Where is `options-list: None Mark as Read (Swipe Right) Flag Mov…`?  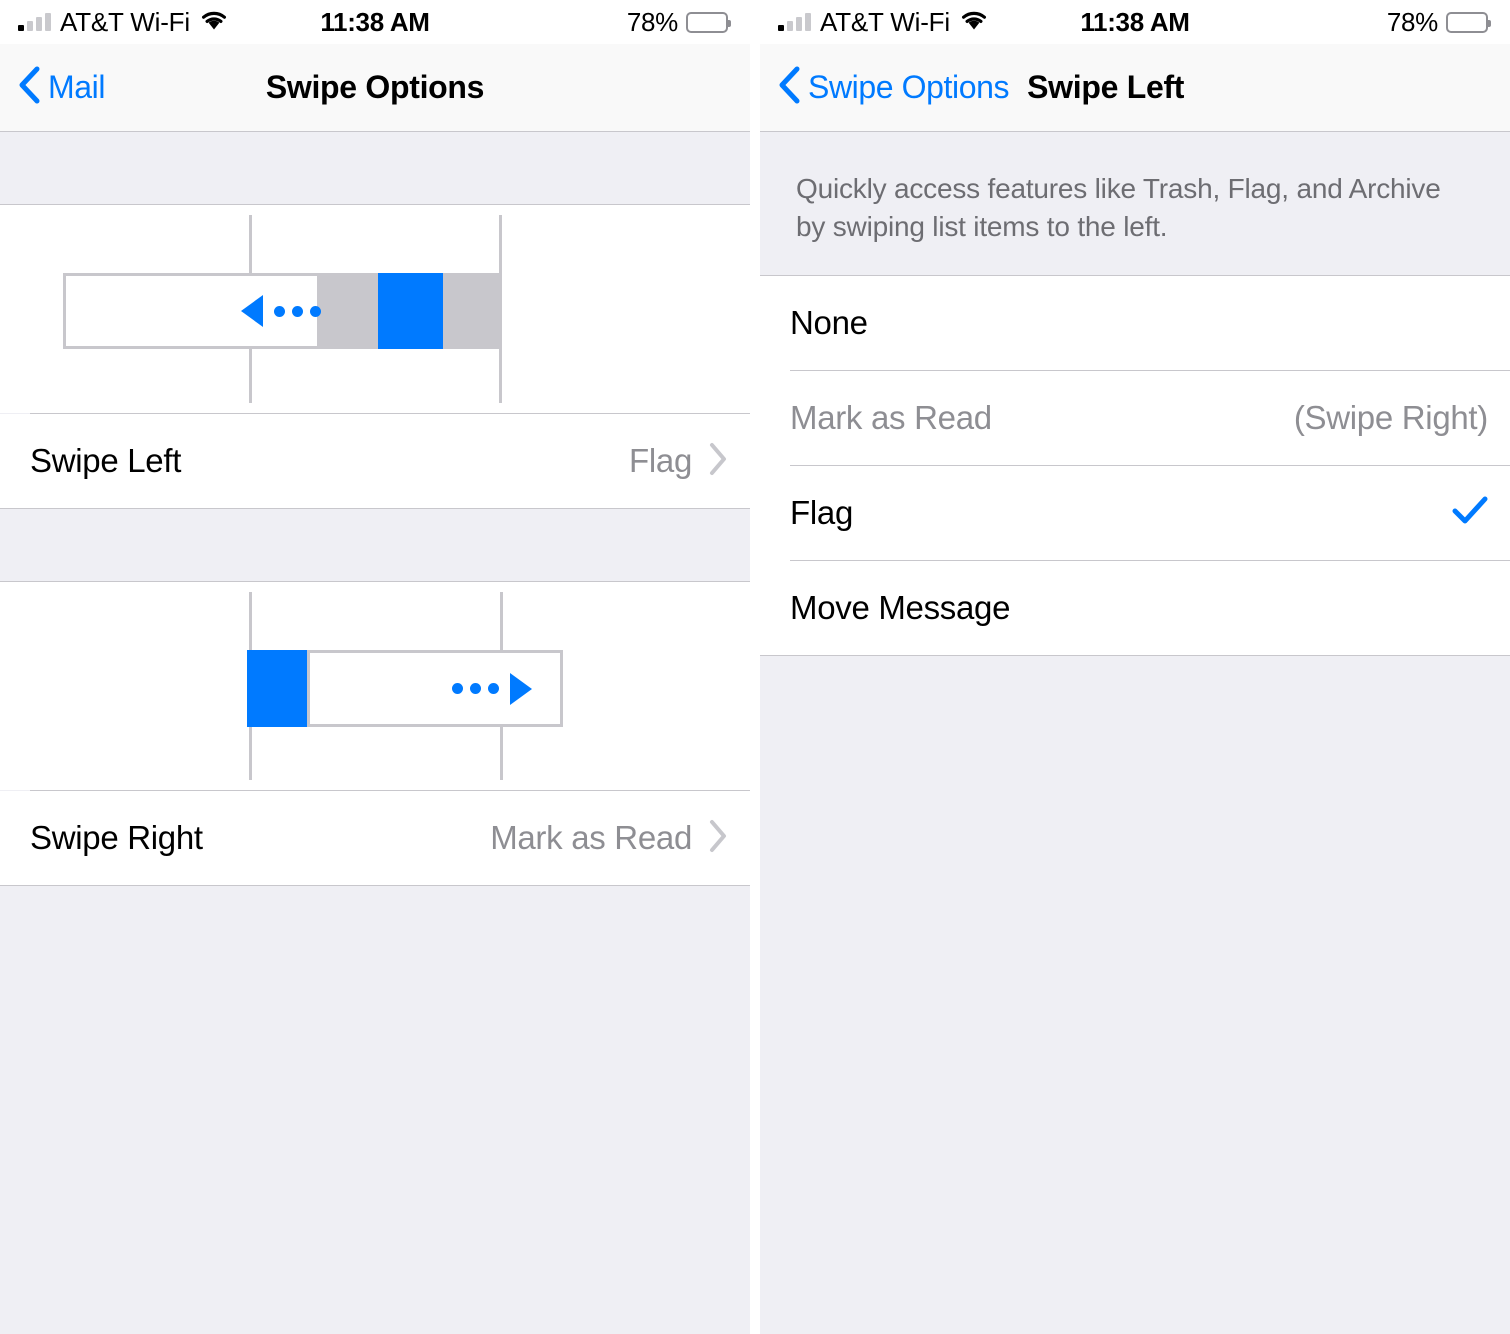
options-list: None Mark as Read (Swipe Right) Flag Mov… is located at coordinates (1135, 466).